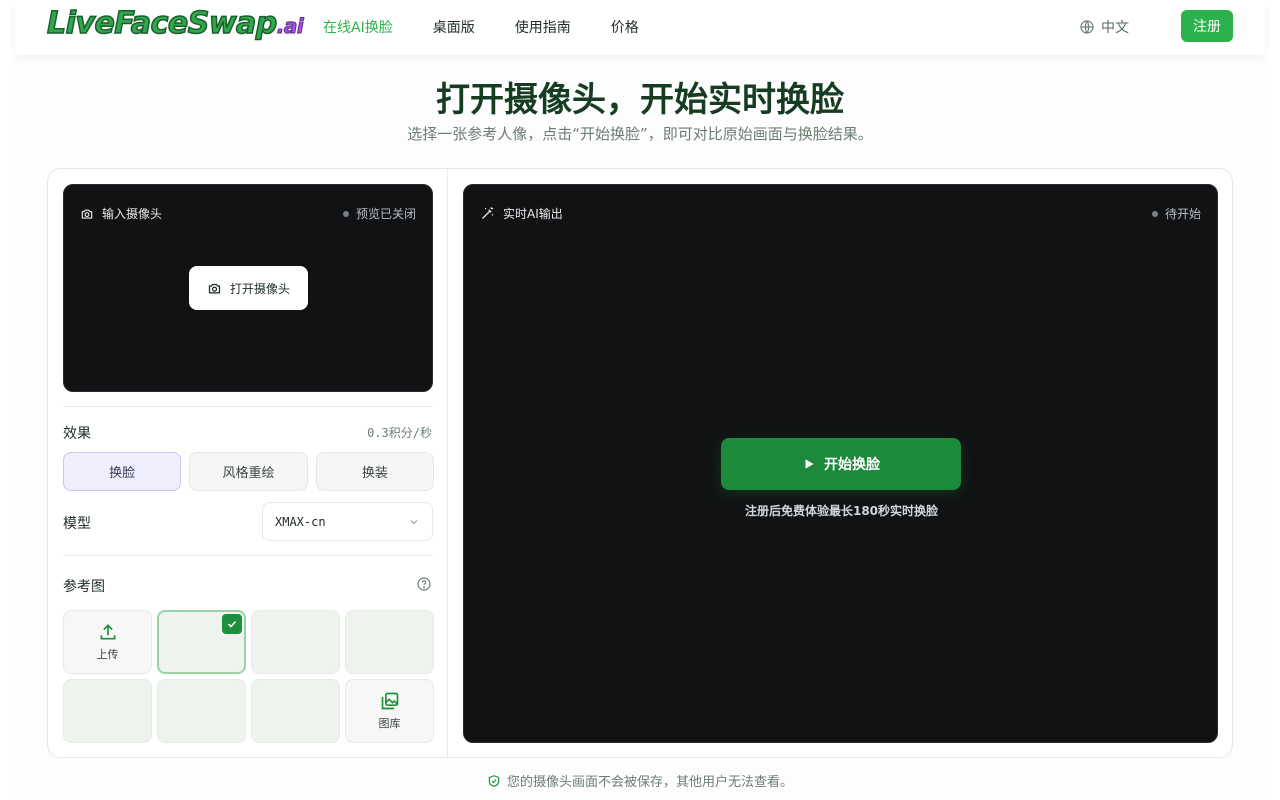 This screenshot has width=1280, height=800. Describe the element at coordinates (852, 465) in the screenshot. I see `start-face-swap-label: 开始换脸` at that location.